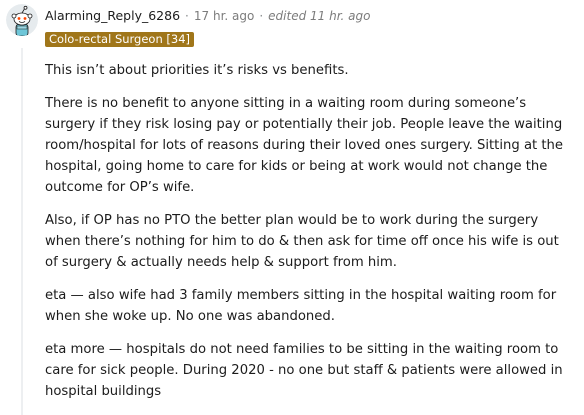 The width and height of the screenshot is (584, 415). What do you see at coordinates (319, 16) in the screenshot?
I see `edited-timestamp: edited 11 hr. ago` at bounding box center [319, 16].